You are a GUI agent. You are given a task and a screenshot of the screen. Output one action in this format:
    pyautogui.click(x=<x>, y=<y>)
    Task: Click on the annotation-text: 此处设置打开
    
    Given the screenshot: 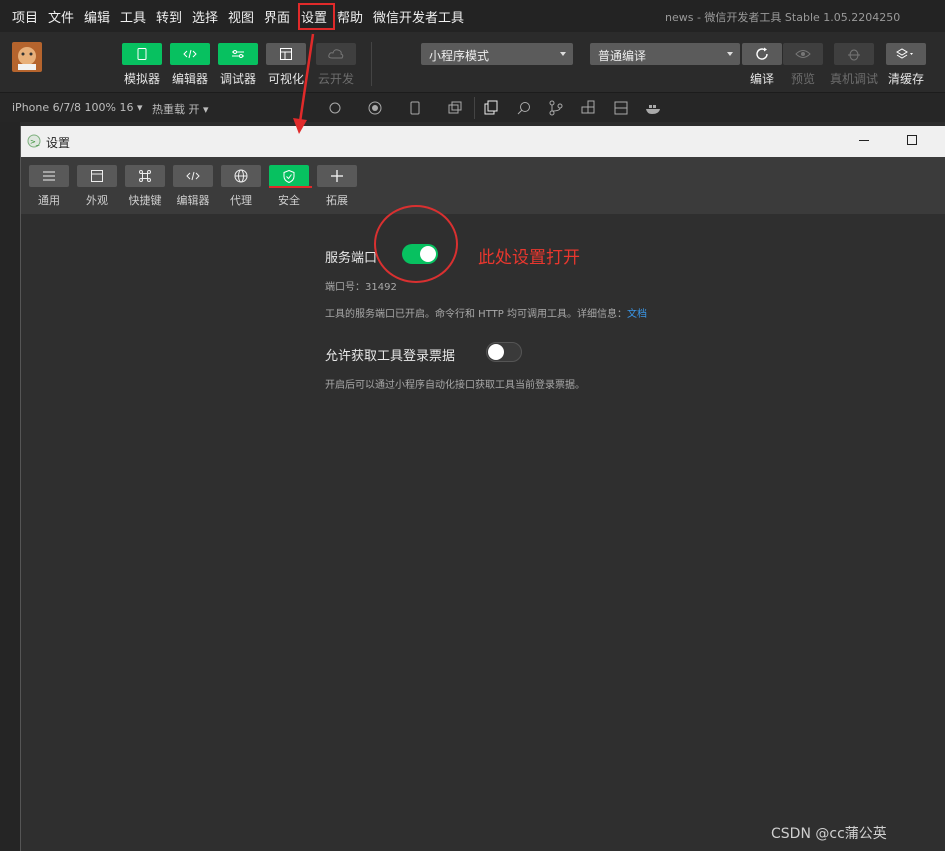 What is the action you would take?
    pyautogui.click(x=529, y=258)
    